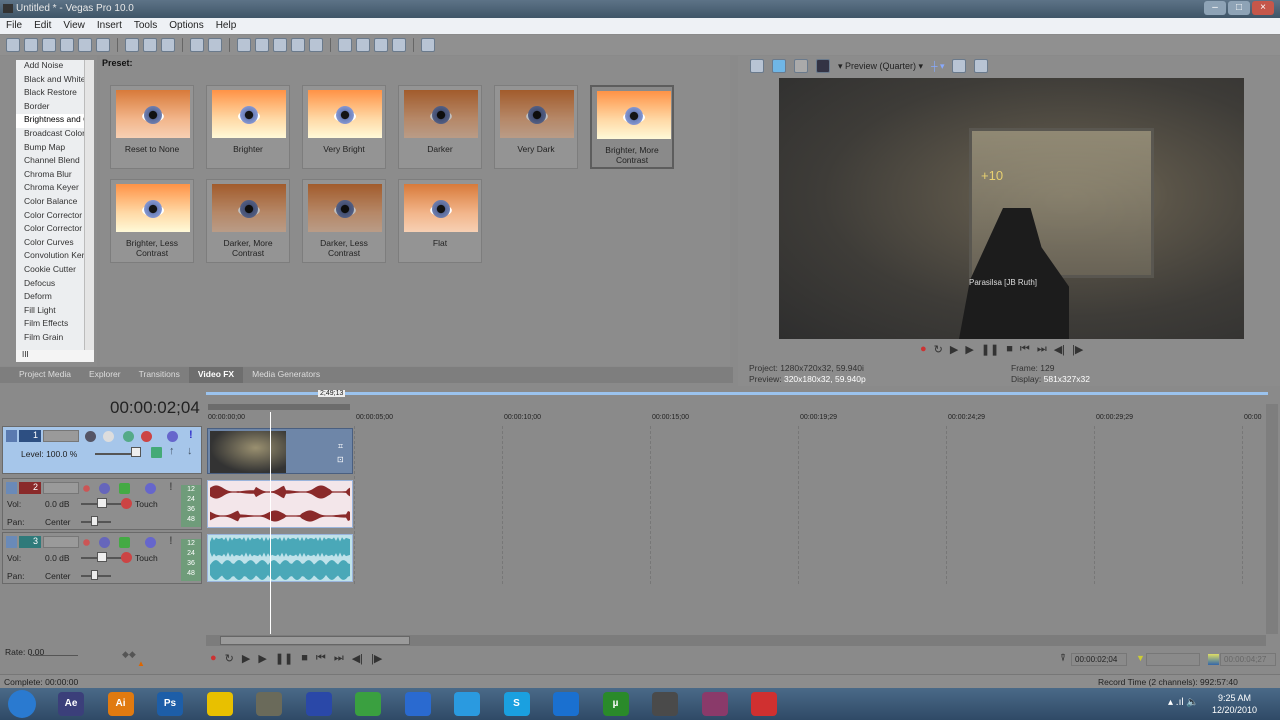  I want to click on taskbar-illustrator-icon: Ai, so click(120, 704).